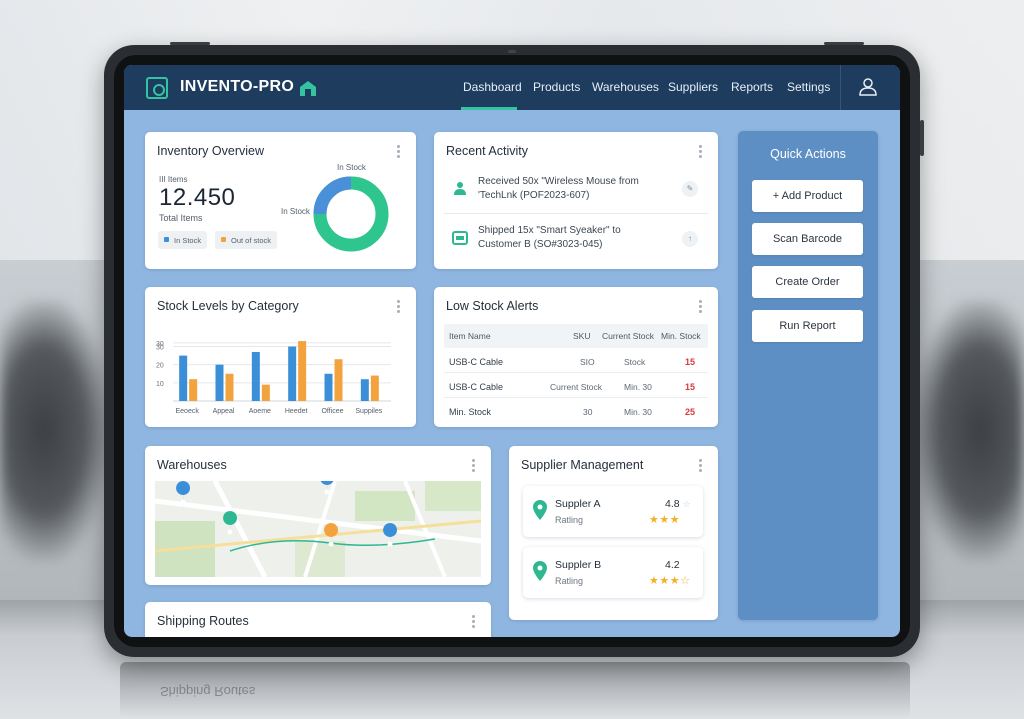 This screenshot has height=719, width=1024. Describe the element at coordinates (556, 87) in the screenshot. I see `nav-products: Products` at that location.